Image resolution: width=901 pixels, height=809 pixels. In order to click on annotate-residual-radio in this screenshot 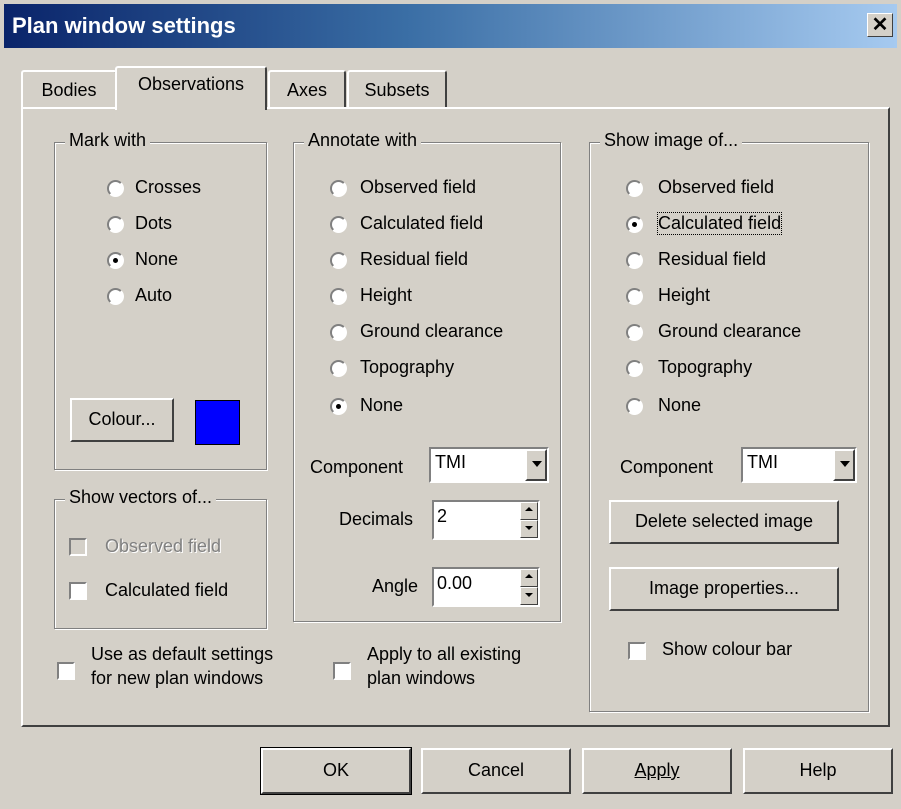, I will do `click(338, 260)`.